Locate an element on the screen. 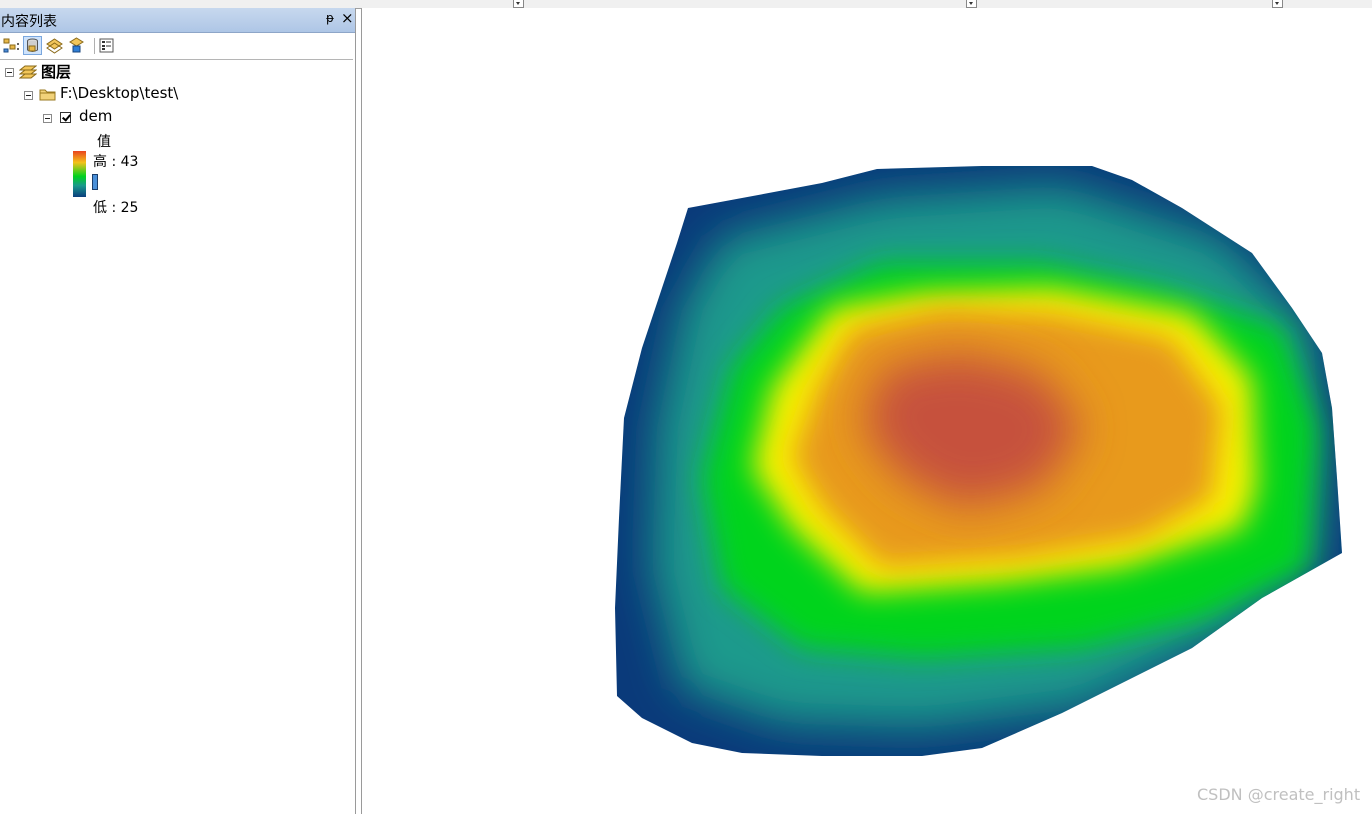 The image size is (1372, 814). watermark: CSDN @create_right is located at coordinates (1279, 794).